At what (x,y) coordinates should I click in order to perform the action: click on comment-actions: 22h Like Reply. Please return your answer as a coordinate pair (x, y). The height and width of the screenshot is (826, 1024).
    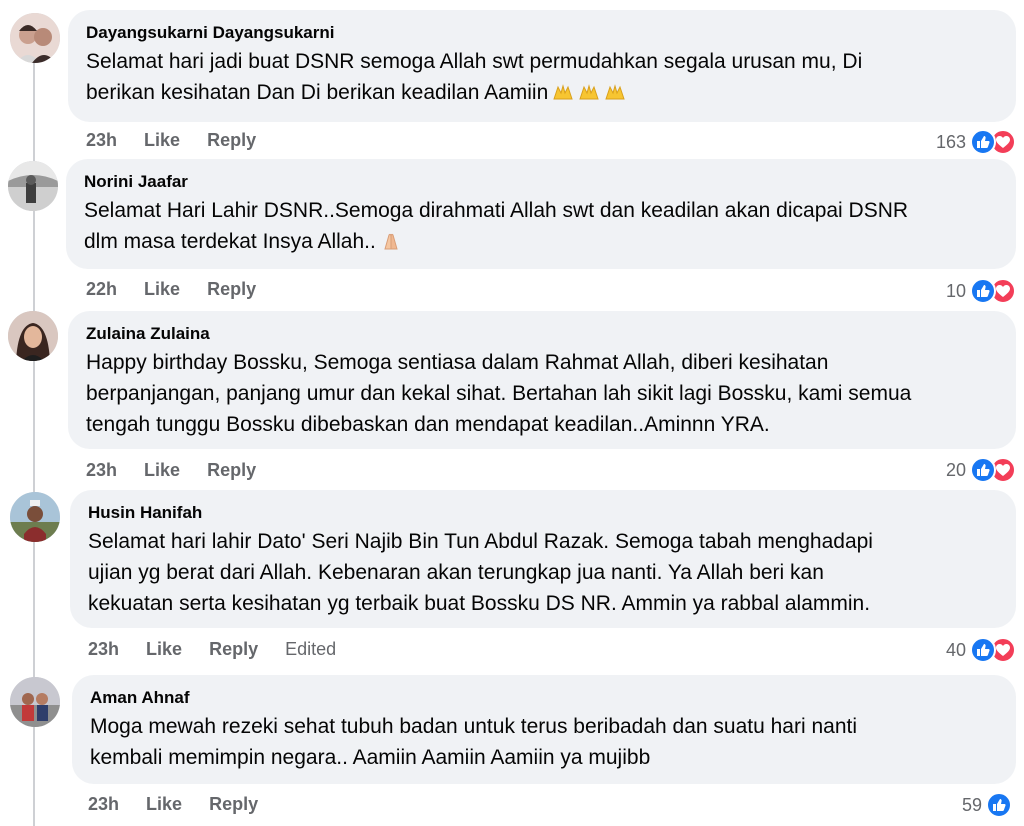
    Looking at the image, I should click on (182, 289).